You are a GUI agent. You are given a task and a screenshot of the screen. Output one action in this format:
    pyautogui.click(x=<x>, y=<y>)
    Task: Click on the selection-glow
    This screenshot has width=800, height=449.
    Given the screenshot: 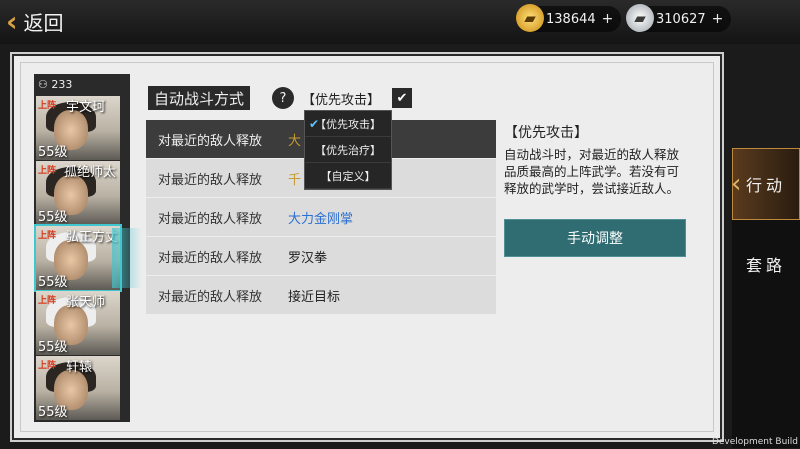 What is the action you would take?
    pyautogui.click(x=127, y=258)
    